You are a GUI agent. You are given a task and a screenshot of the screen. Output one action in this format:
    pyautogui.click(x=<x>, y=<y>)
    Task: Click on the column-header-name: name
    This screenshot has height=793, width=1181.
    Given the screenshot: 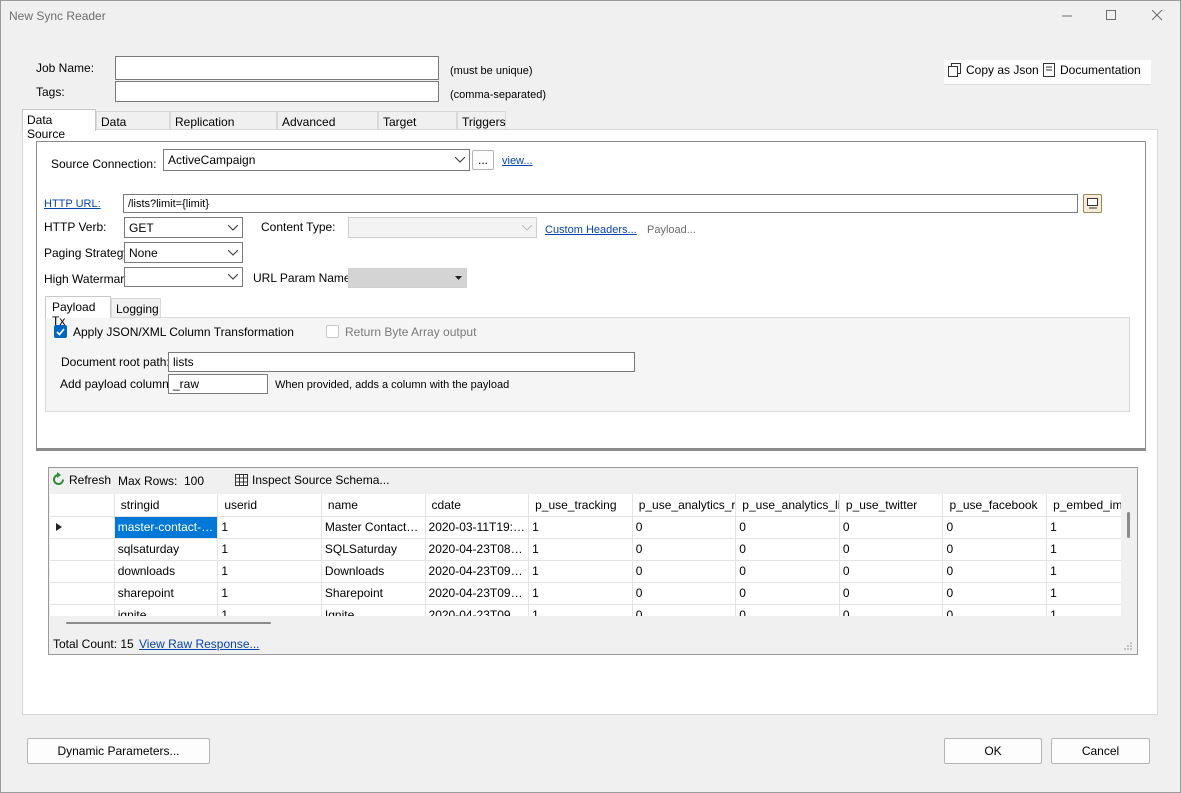 What is the action you would take?
    pyautogui.click(x=373, y=505)
    